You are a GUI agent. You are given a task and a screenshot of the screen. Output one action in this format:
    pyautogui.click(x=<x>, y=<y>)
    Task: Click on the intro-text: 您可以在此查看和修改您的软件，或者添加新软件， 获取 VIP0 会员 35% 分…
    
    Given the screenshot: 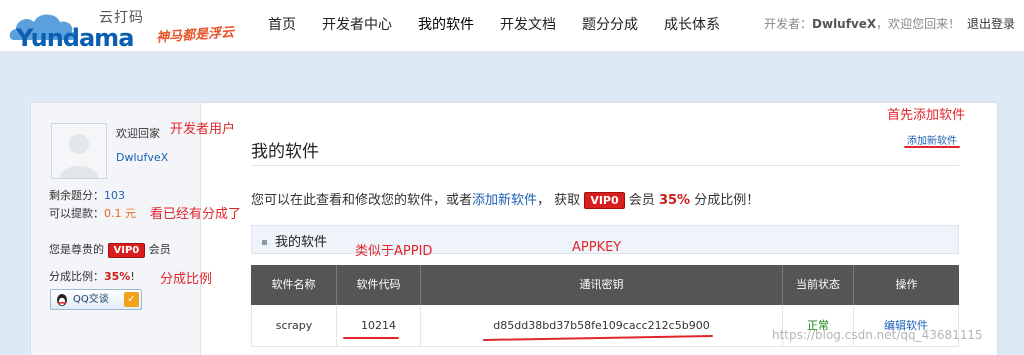 What is the action you would take?
    pyautogui.click(x=505, y=199)
    